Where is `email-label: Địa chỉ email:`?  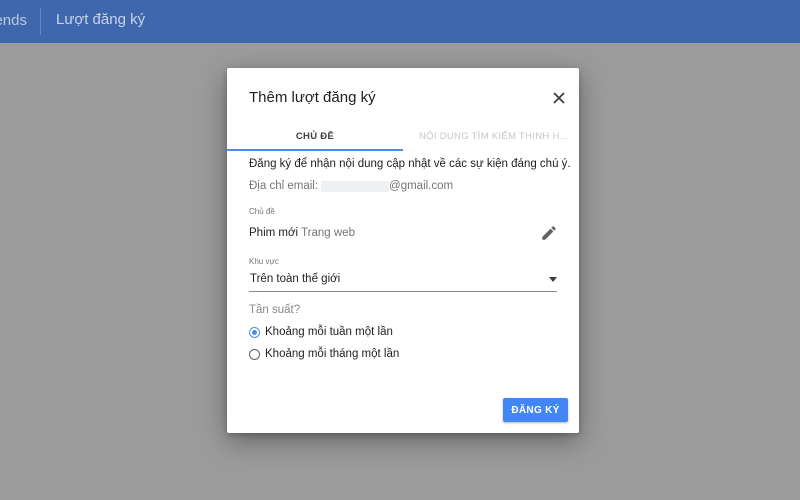 email-label: Địa chỉ email: is located at coordinates (284, 186).